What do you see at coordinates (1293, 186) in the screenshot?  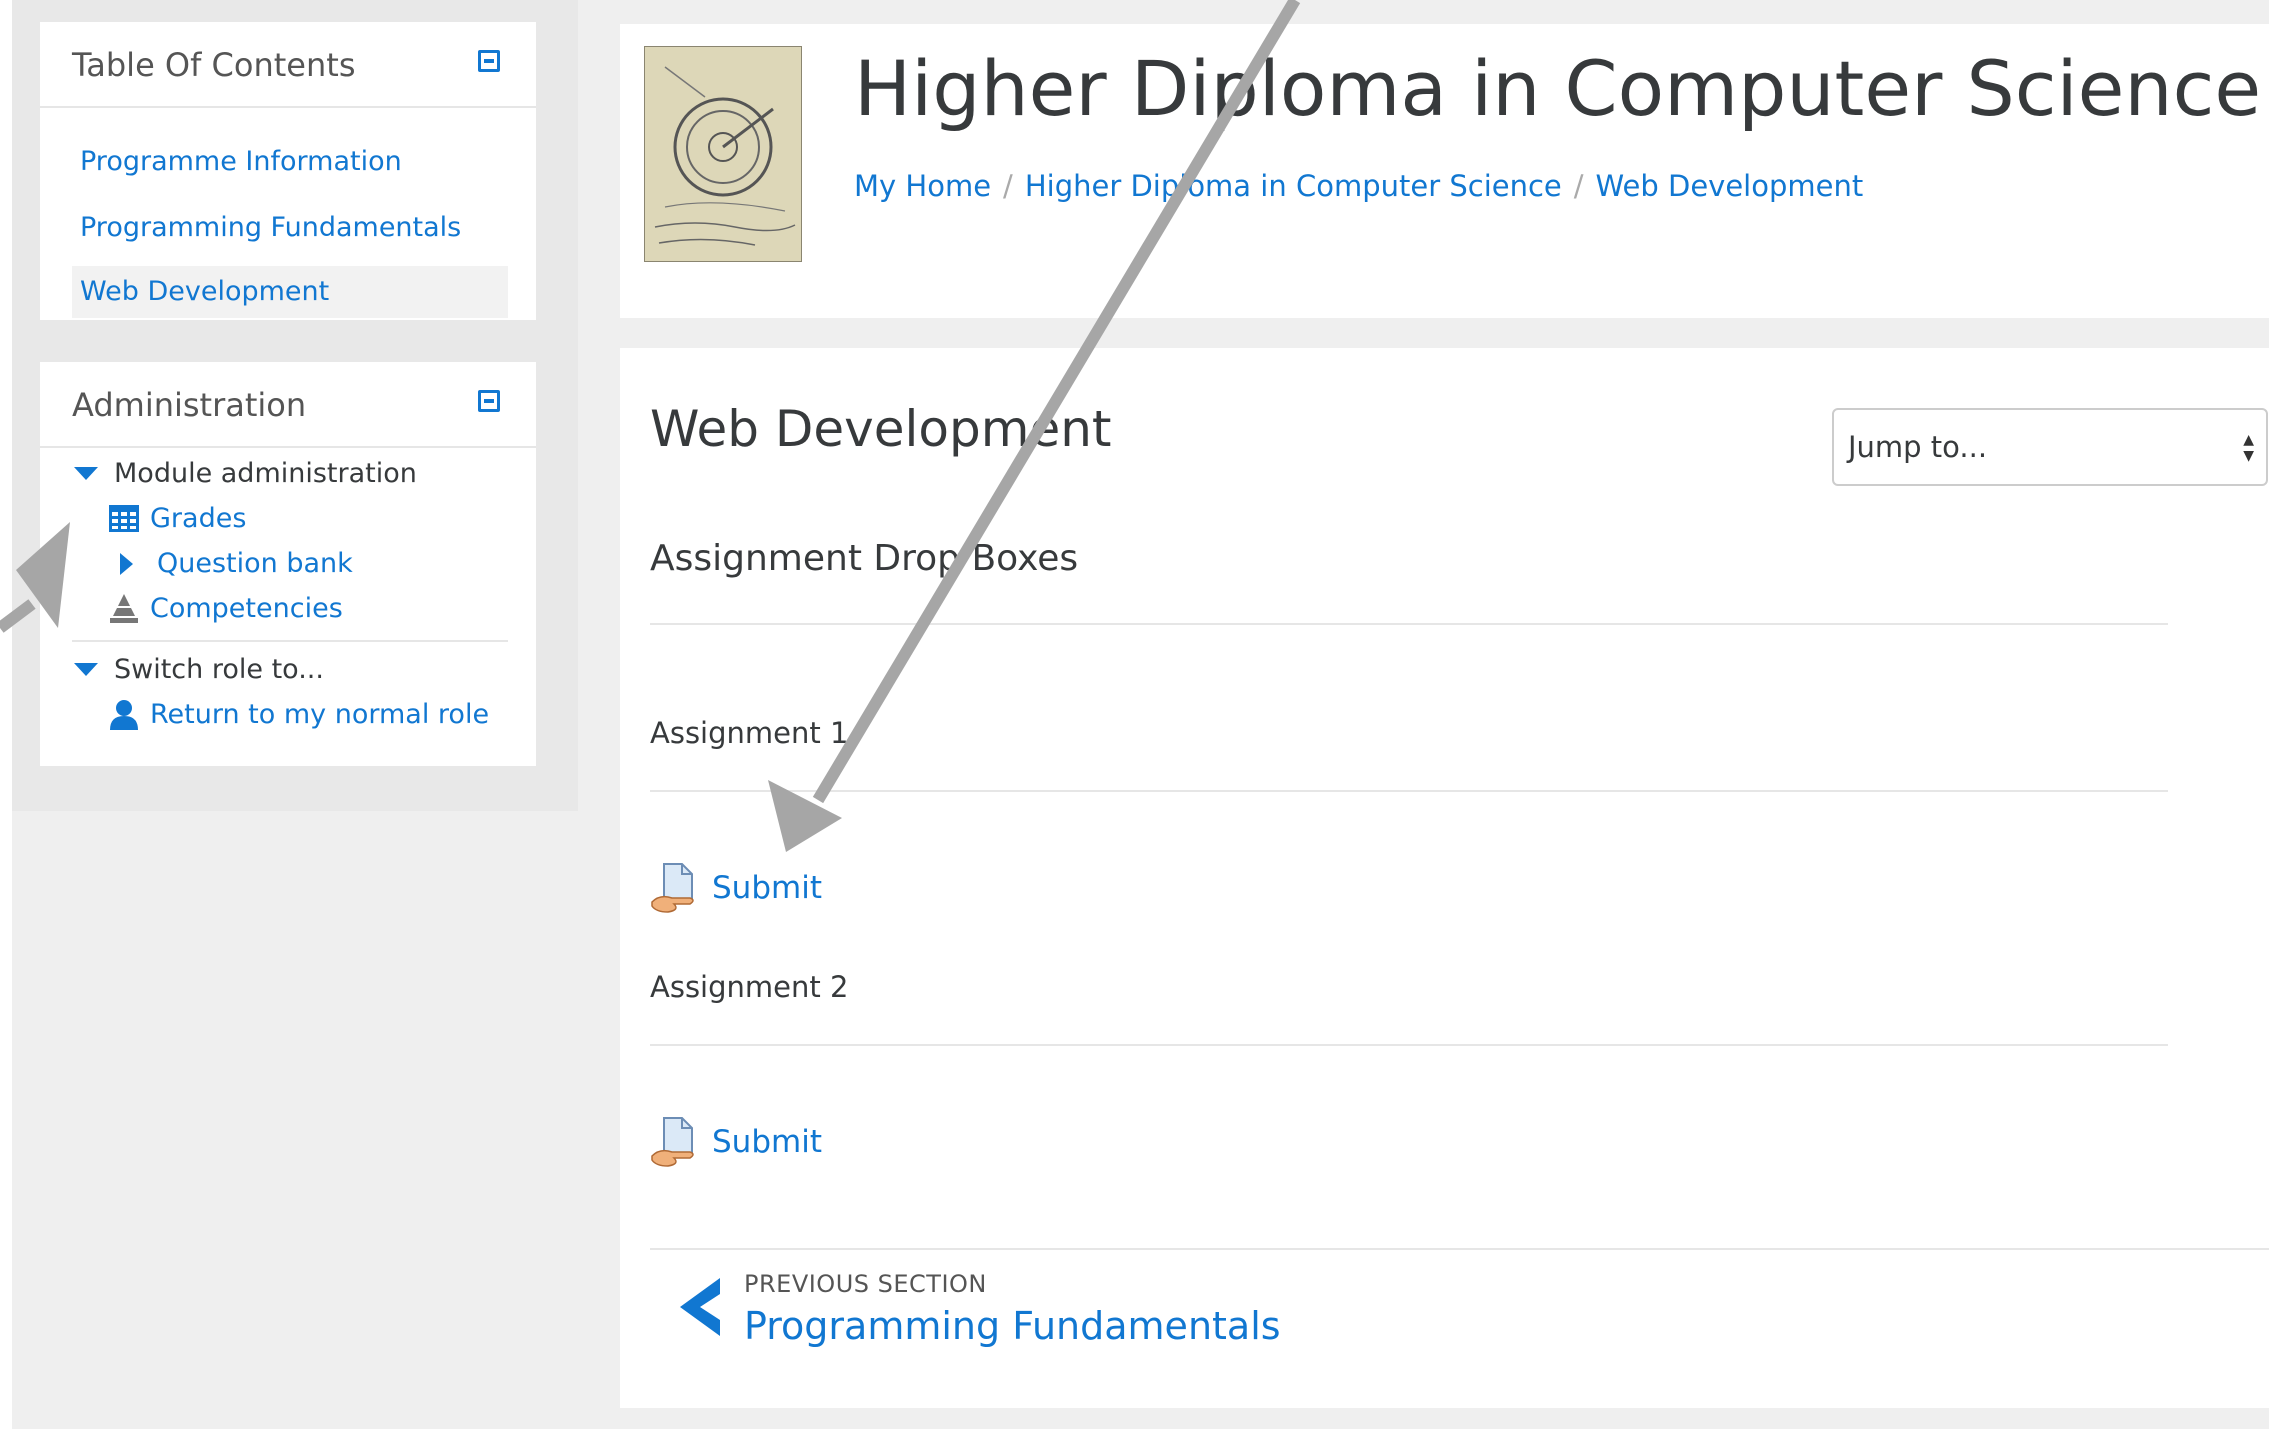 I see `breadcrumb-course: Higher Diploma in Computer Science` at bounding box center [1293, 186].